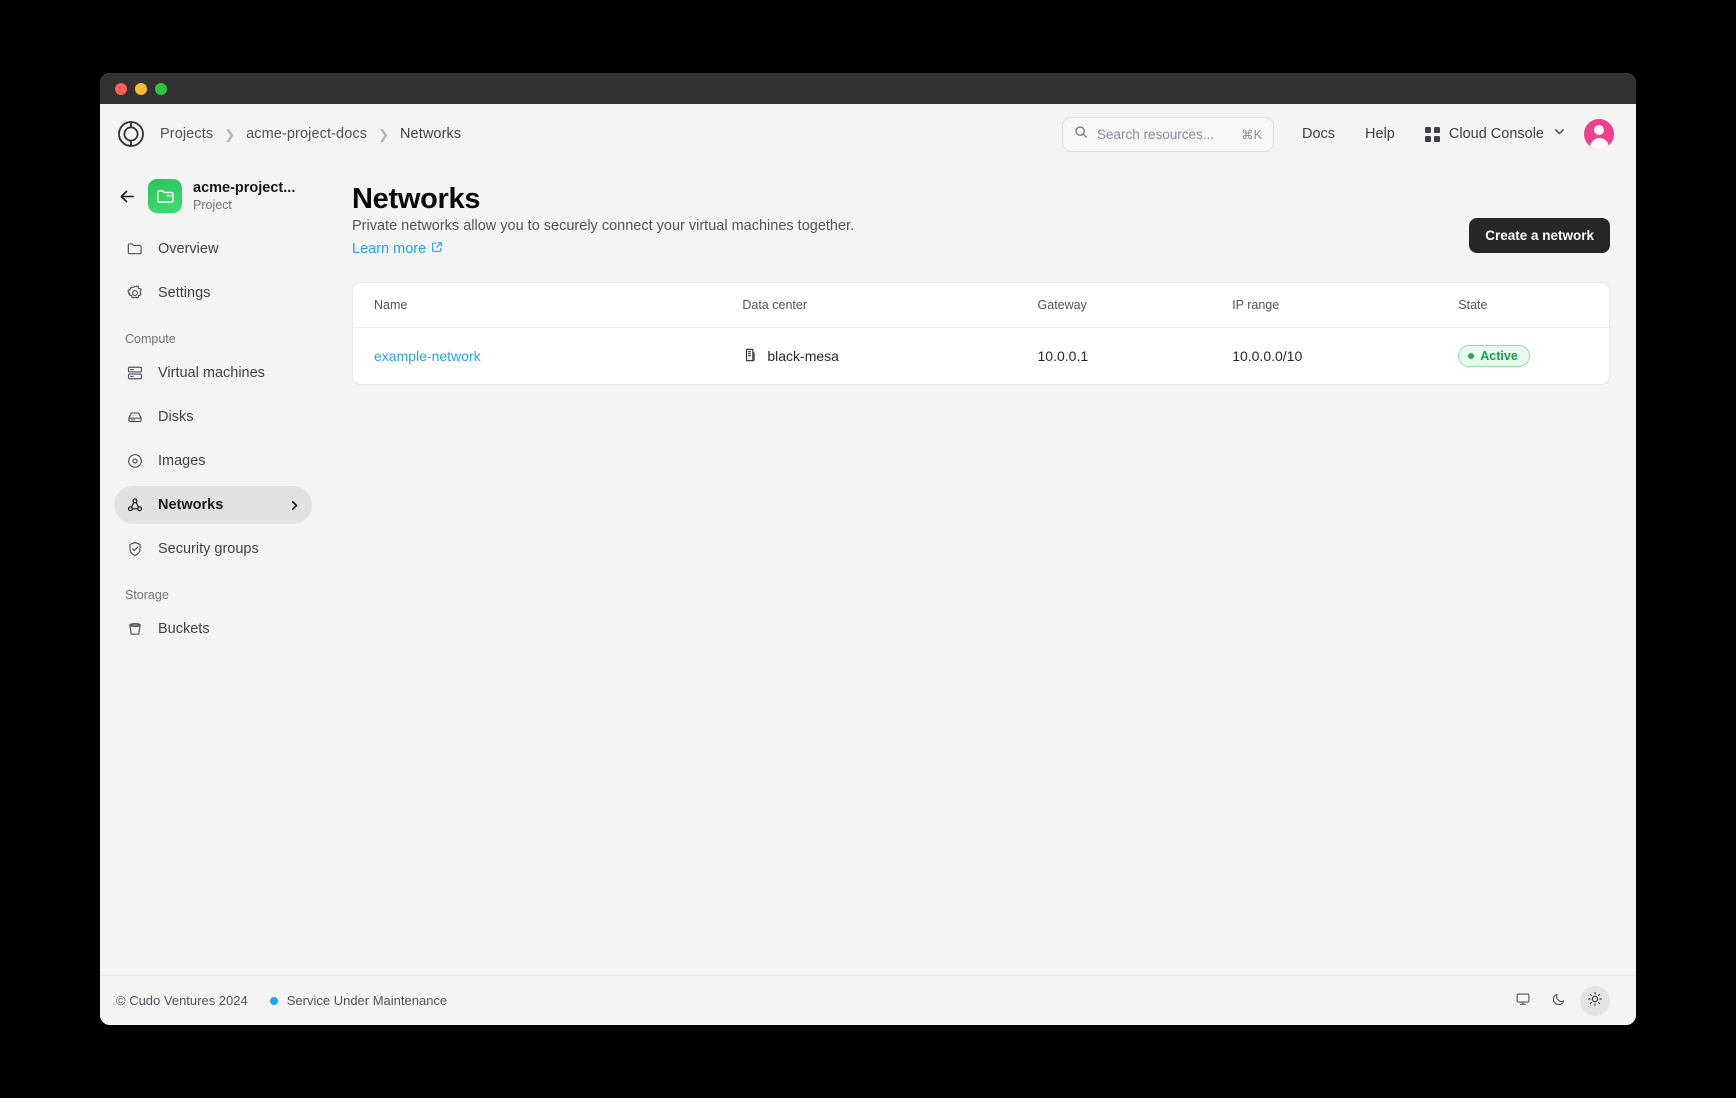 This screenshot has height=1098, width=1736. What do you see at coordinates (1533, 356) in the screenshot?
I see `cell-state: Active` at bounding box center [1533, 356].